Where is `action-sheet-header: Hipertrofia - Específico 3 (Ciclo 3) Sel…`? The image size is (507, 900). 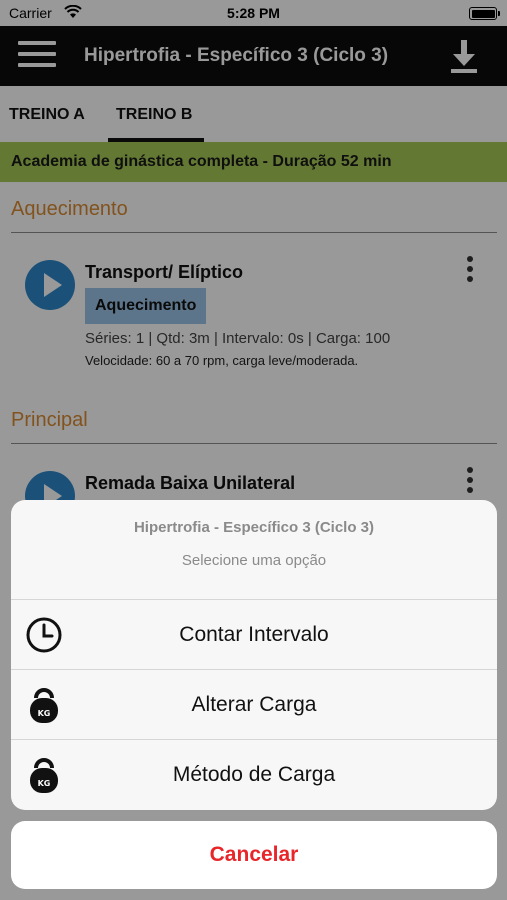 action-sheet-header: Hipertrofia - Específico 3 (Ciclo 3) Sel… is located at coordinates (254, 550).